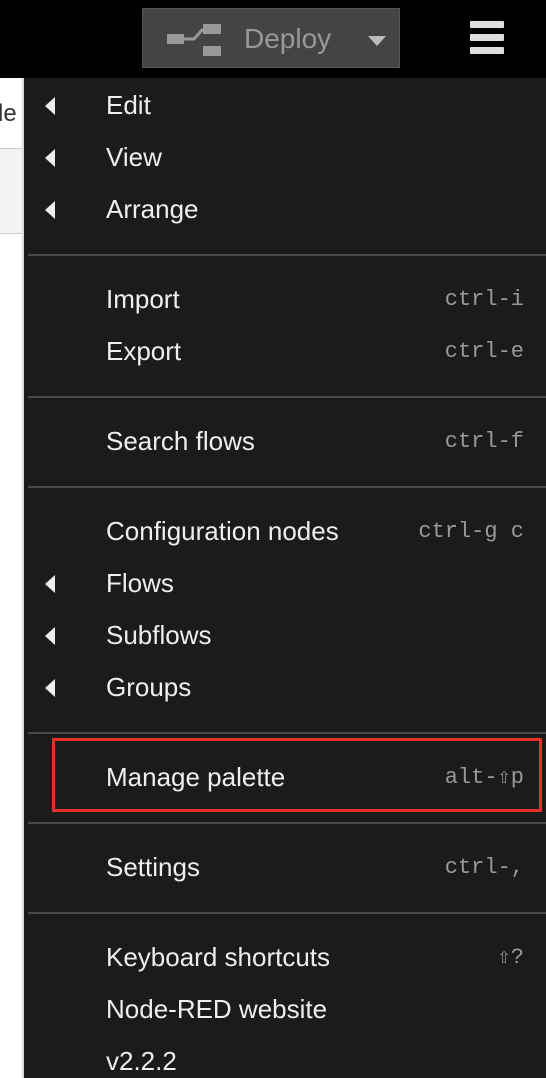 The image size is (546, 1078). I want to click on menu-item-keyboard-shortcuts: Keyboard shortcuts ⇧?, so click(285, 958).